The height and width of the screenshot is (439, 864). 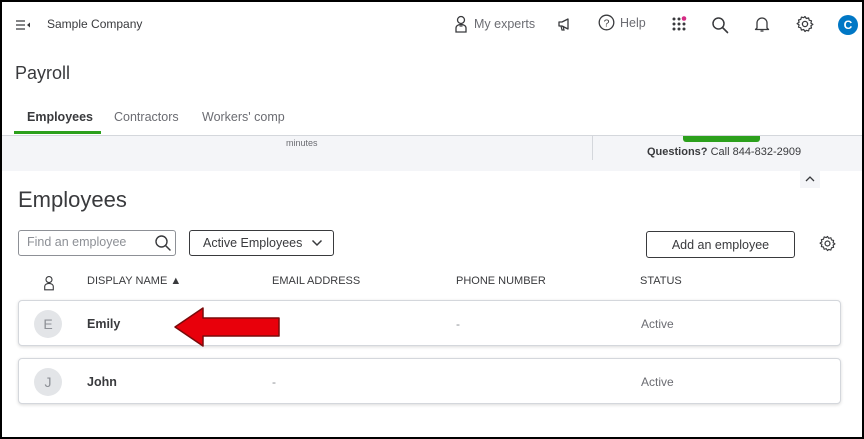 What do you see at coordinates (103, 324) in the screenshot?
I see `employee-name: Emily` at bounding box center [103, 324].